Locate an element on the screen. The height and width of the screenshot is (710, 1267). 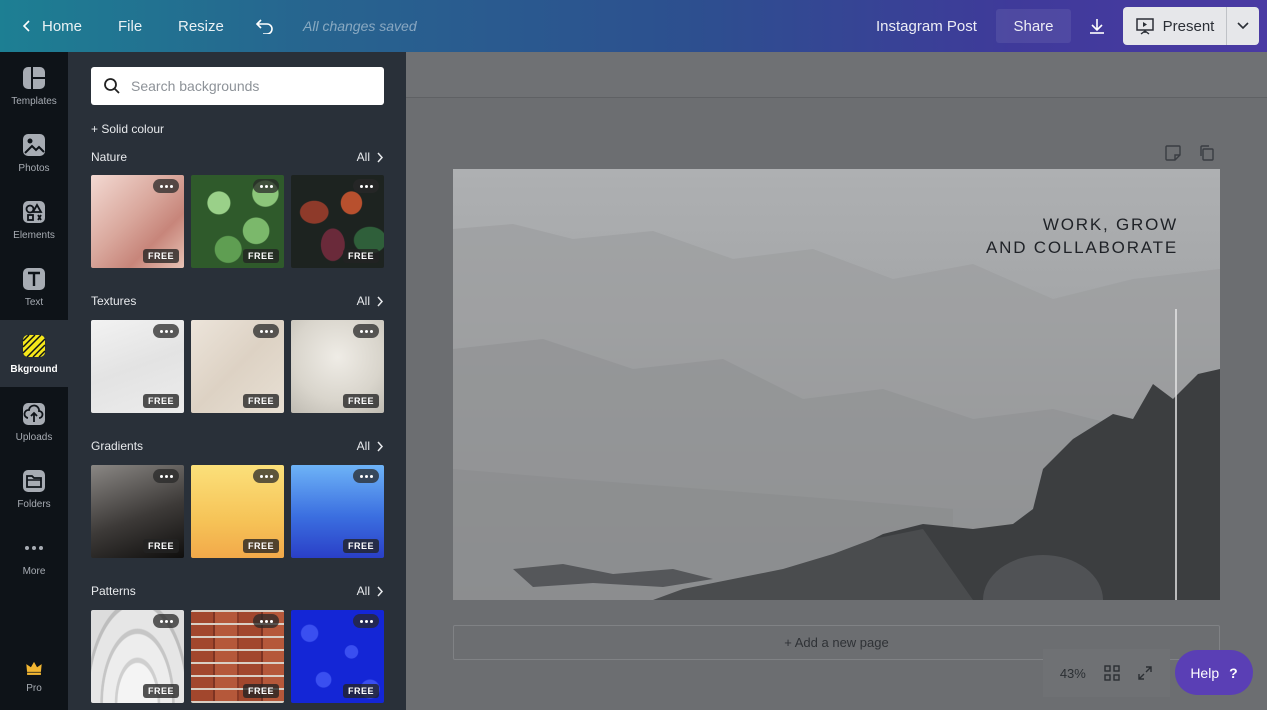
file-menu: File is located at coordinates (130, 26).